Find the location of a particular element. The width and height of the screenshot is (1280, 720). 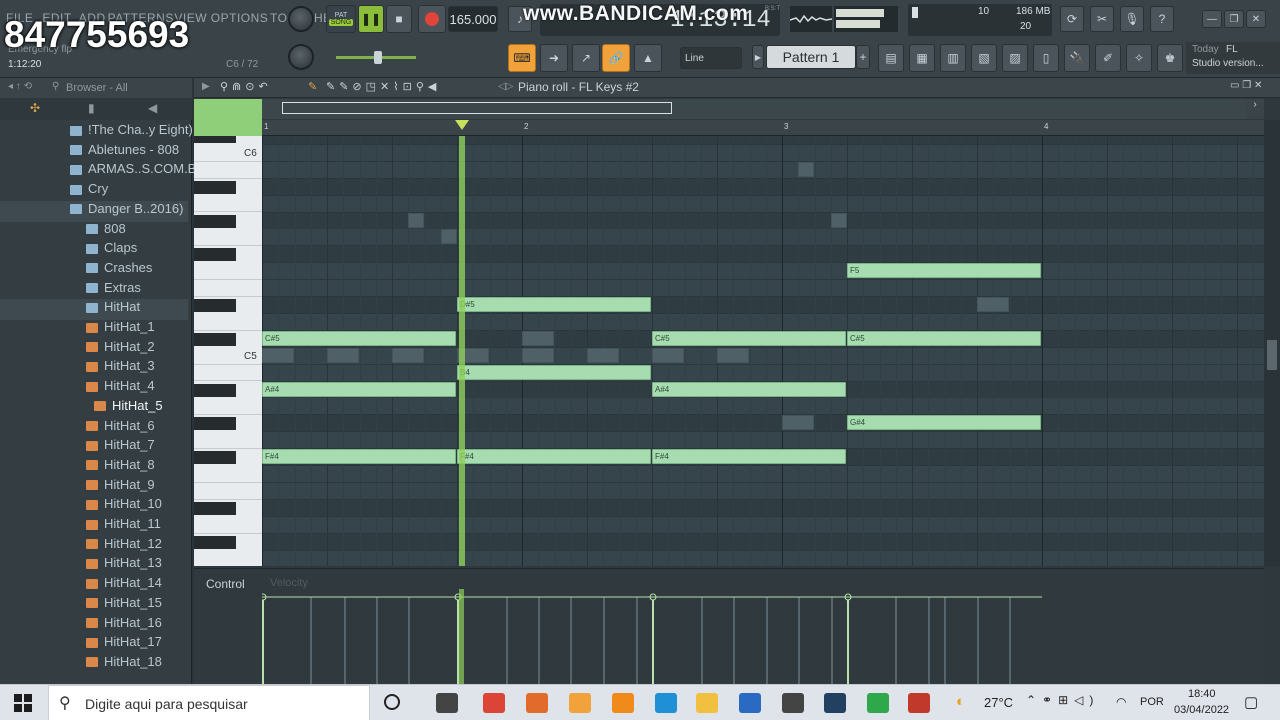

weather-icon: ◐ is located at coordinates (960, 701).